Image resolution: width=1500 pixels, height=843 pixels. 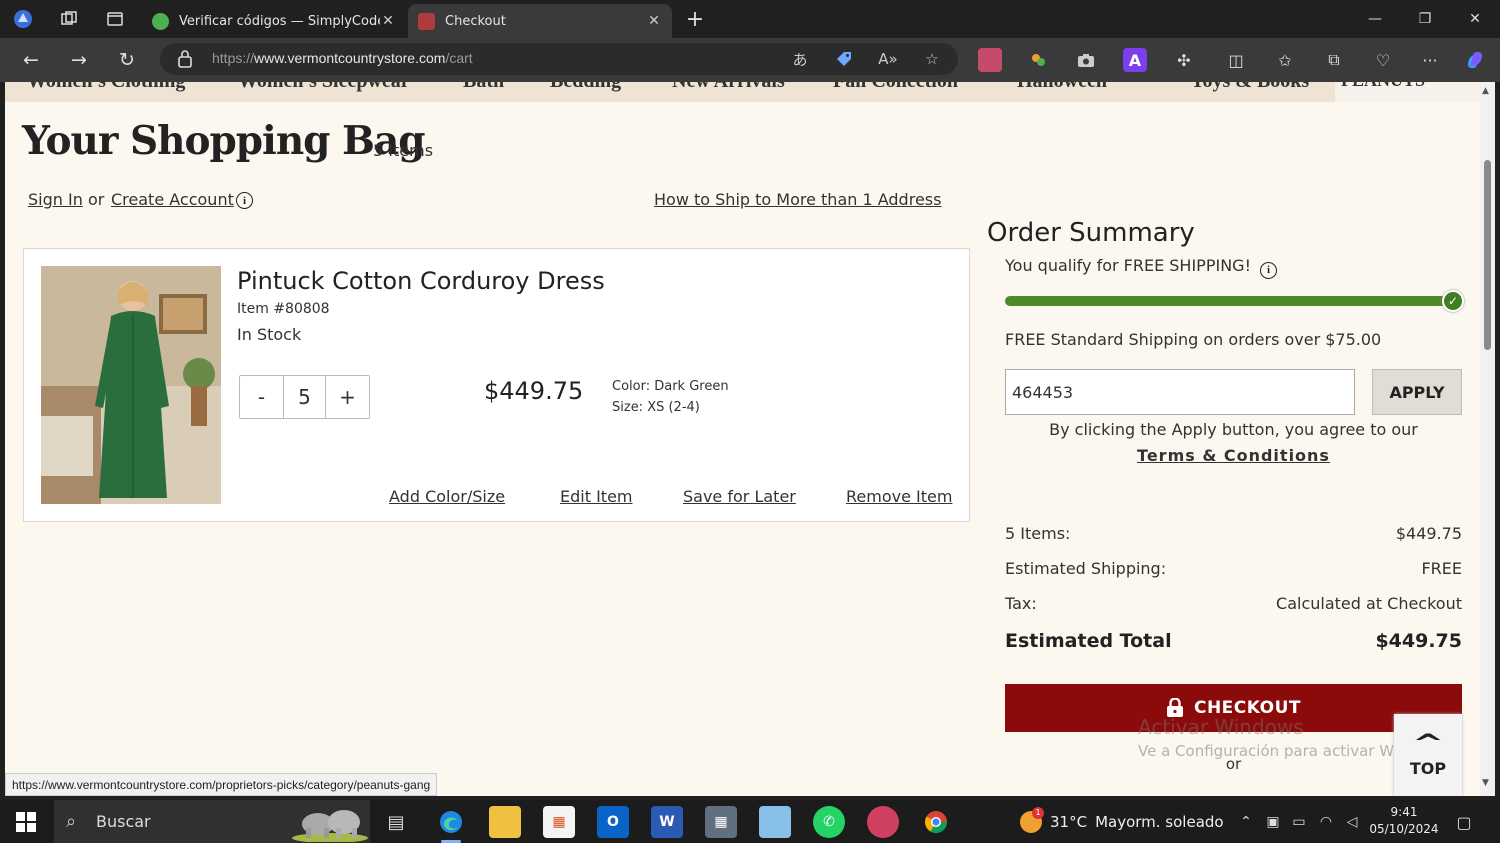 What do you see at coordinates (1475, 19) in the screenshot?
I see `close-window-icon: ✕` at bounding box center [1475, 19].